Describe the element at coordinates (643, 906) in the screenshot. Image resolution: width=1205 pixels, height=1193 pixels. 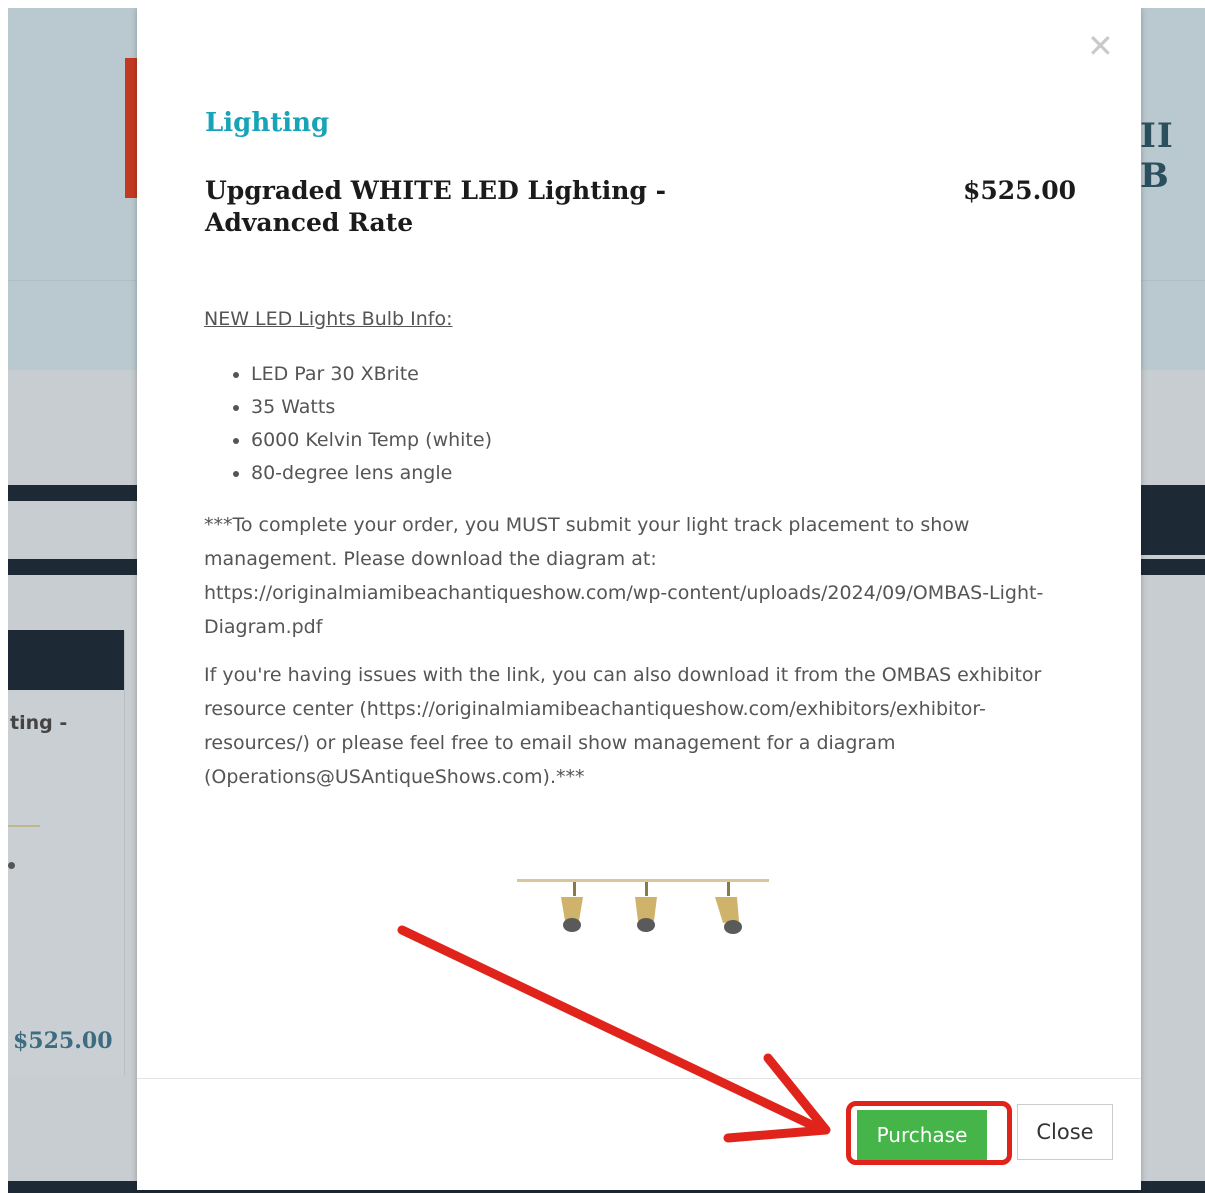
I see `light-track-image` at that location.